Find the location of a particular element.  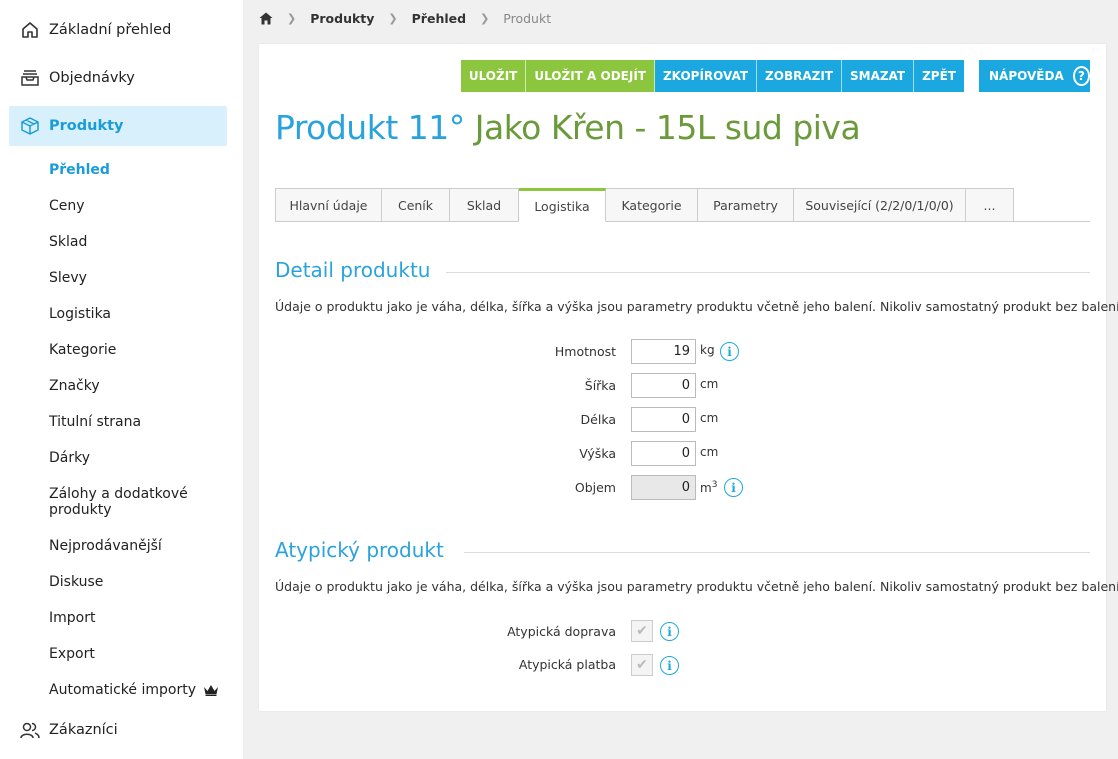

sidebar-subitem-stock: Sklad is located at coordinates (68, 242).